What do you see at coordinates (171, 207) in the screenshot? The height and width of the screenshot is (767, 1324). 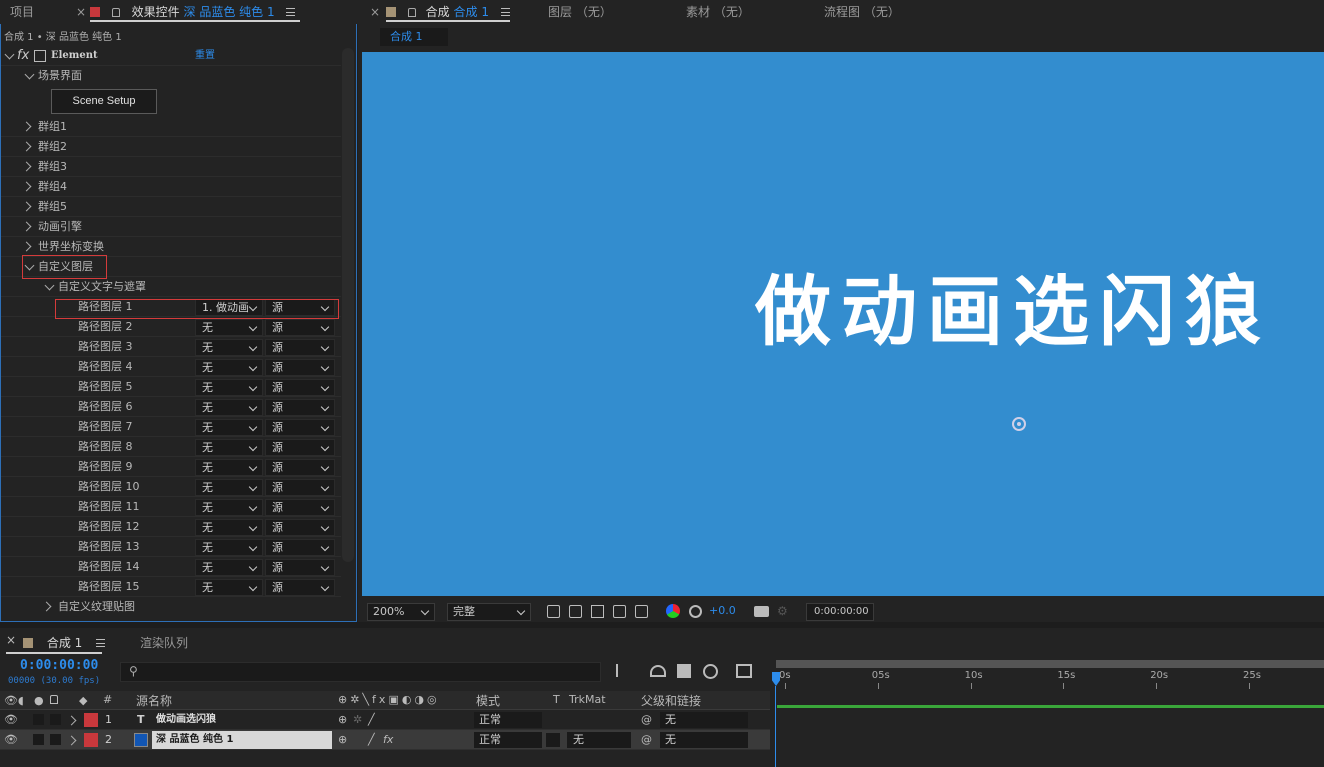 I see `effect-group-row: 群组5` at bounding box center [171, 207].